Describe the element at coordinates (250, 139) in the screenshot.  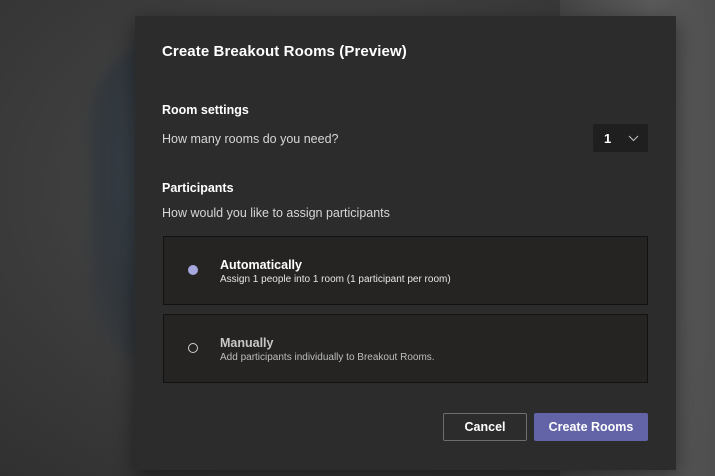
I see `room-count-question: How many rooms do you need?` at that location.